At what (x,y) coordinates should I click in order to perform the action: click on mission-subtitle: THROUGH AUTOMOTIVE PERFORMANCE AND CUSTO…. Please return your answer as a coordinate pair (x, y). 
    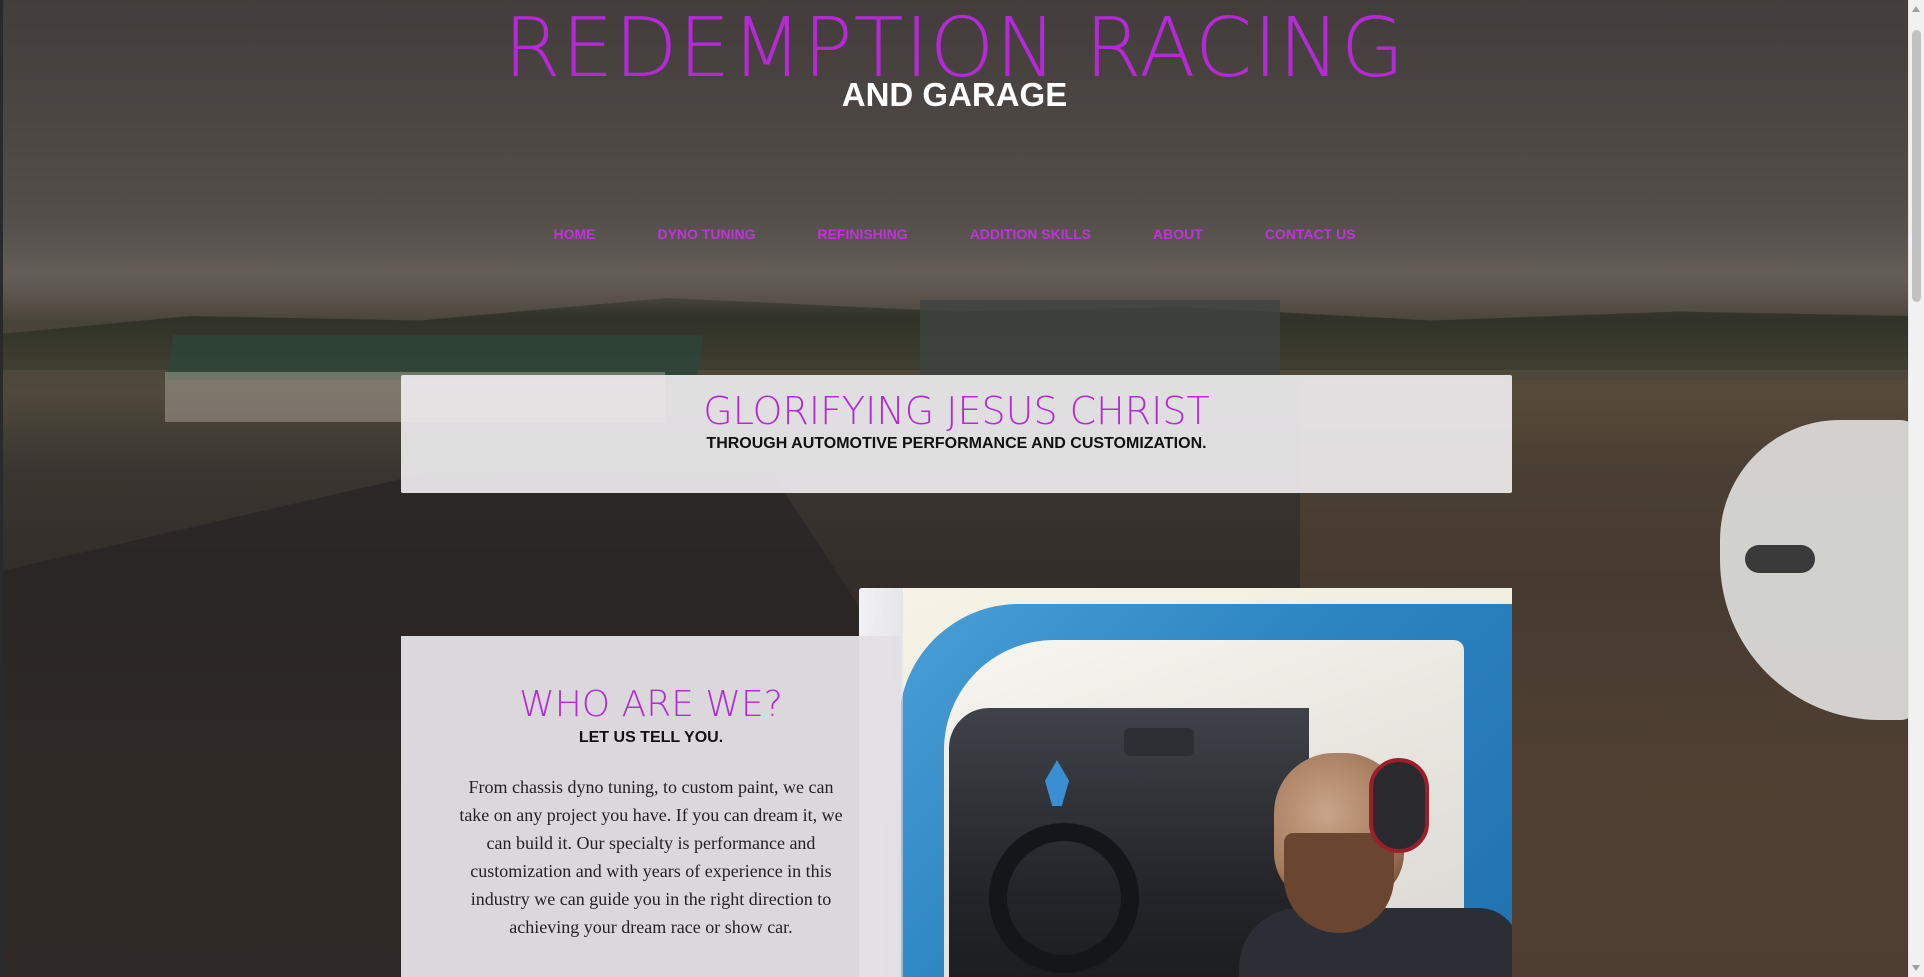
    Looking at the image, I should click on (956, 443).